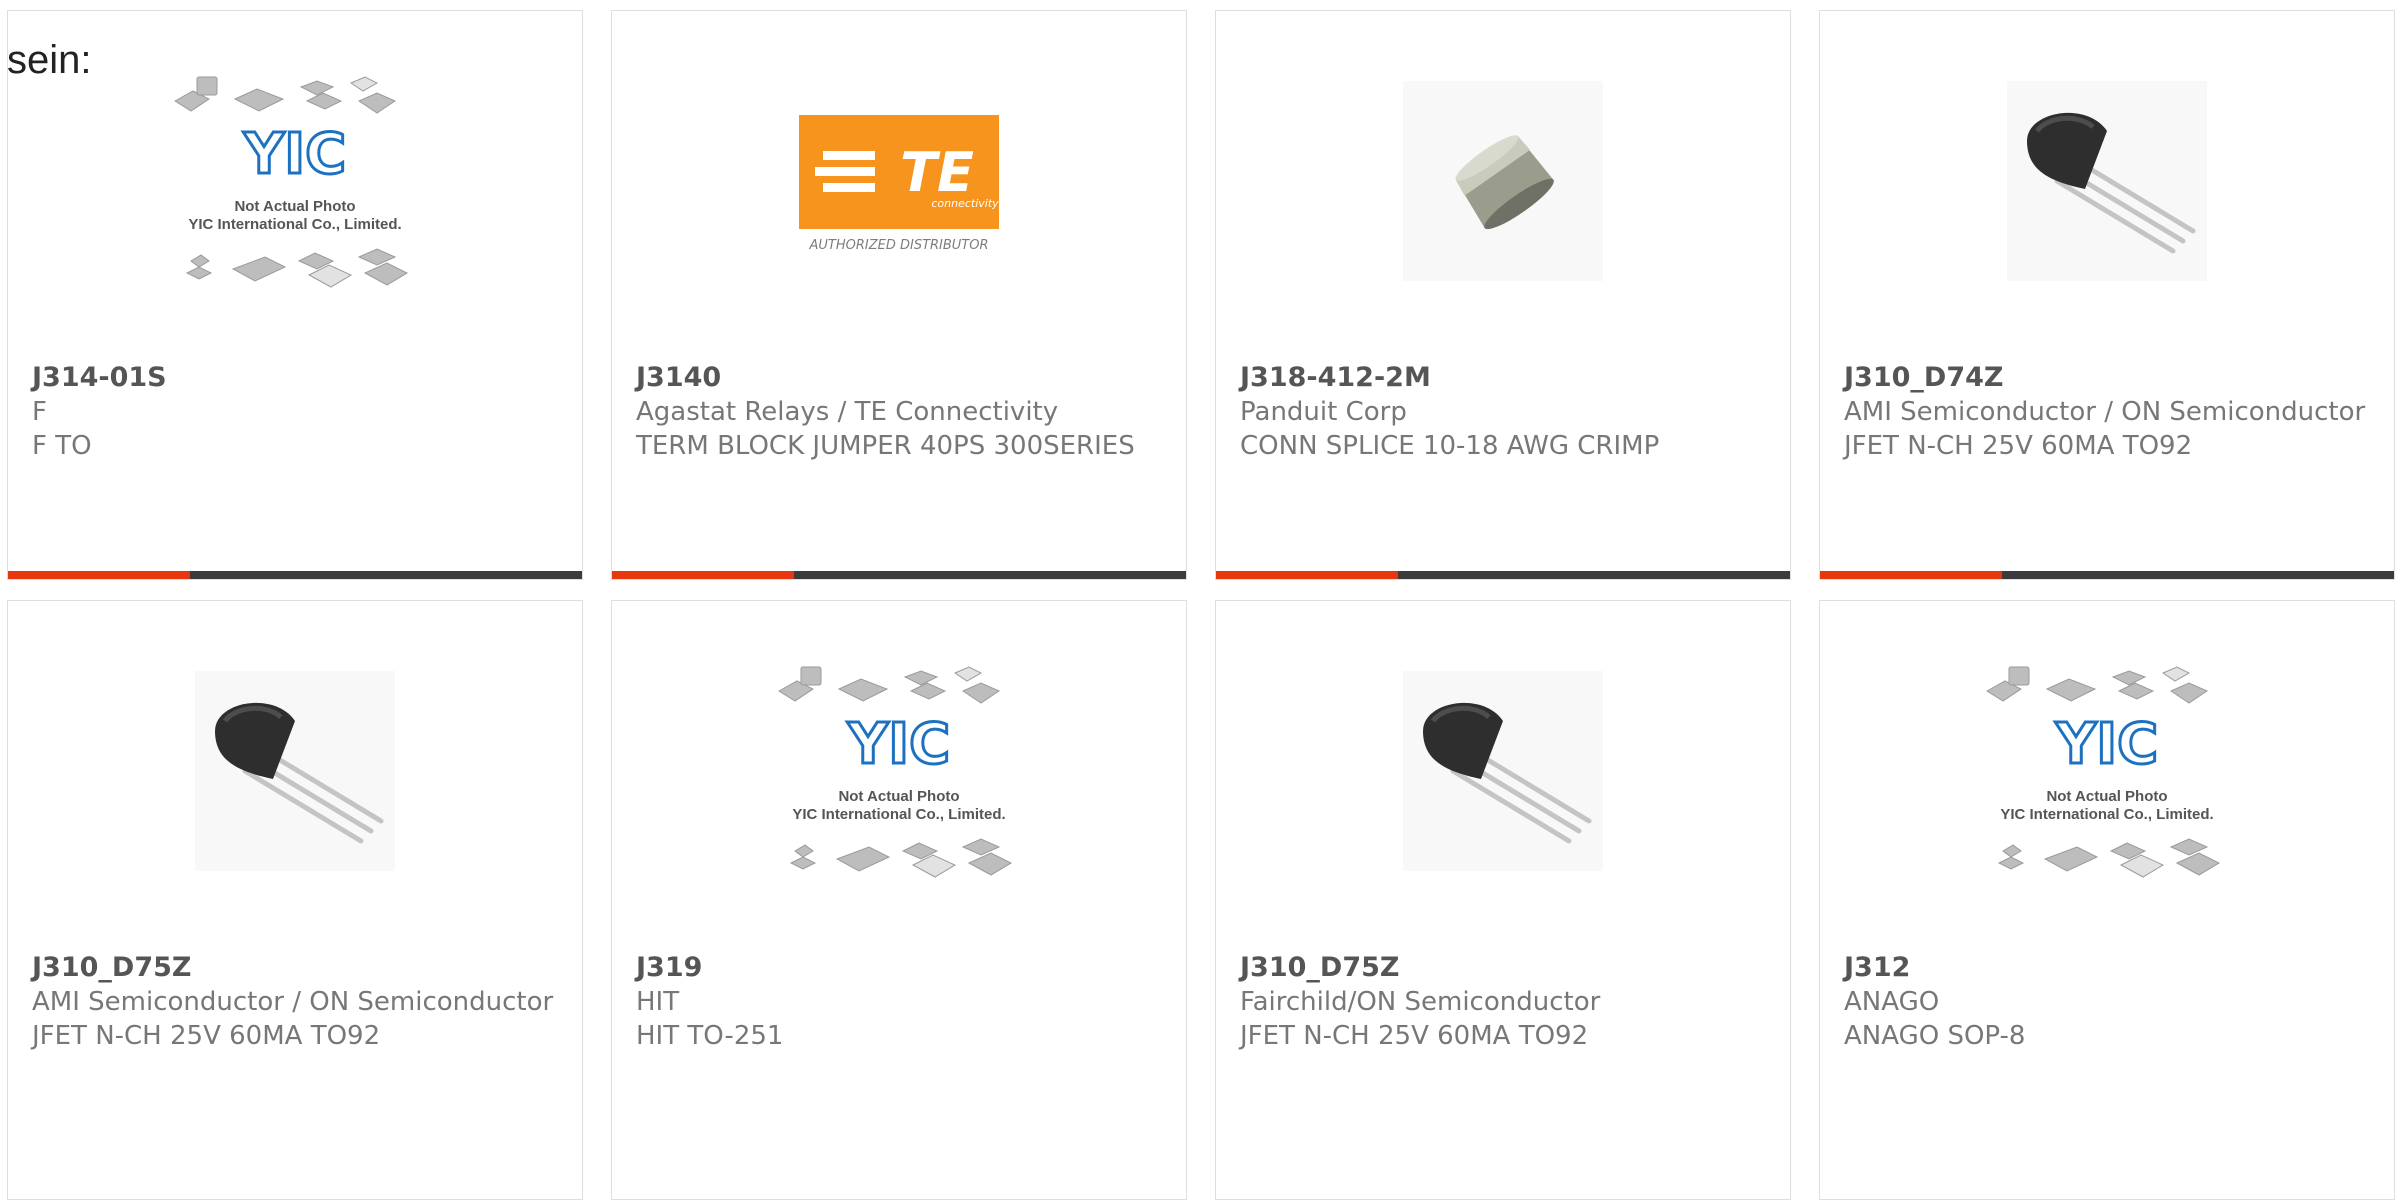 The height and width of the screenshot is (1200, 2400). What do you see at coordinates (899, 1002) in the screenshot?
I see `product-info: J319 HIT HIT TO-251` at bounding box center [899, 1002].